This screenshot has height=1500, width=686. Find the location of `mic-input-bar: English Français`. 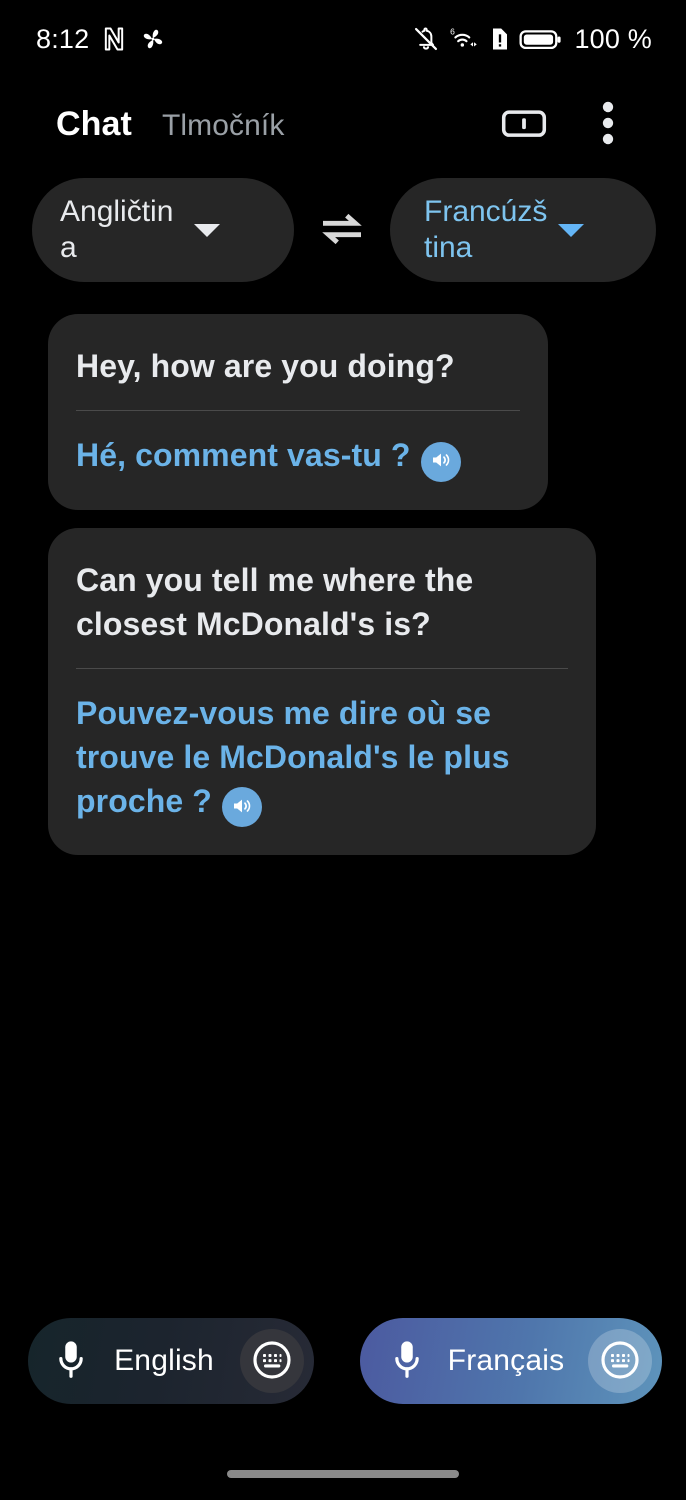

mic-input-bar: English Français is located at coordinates (343, 1361).